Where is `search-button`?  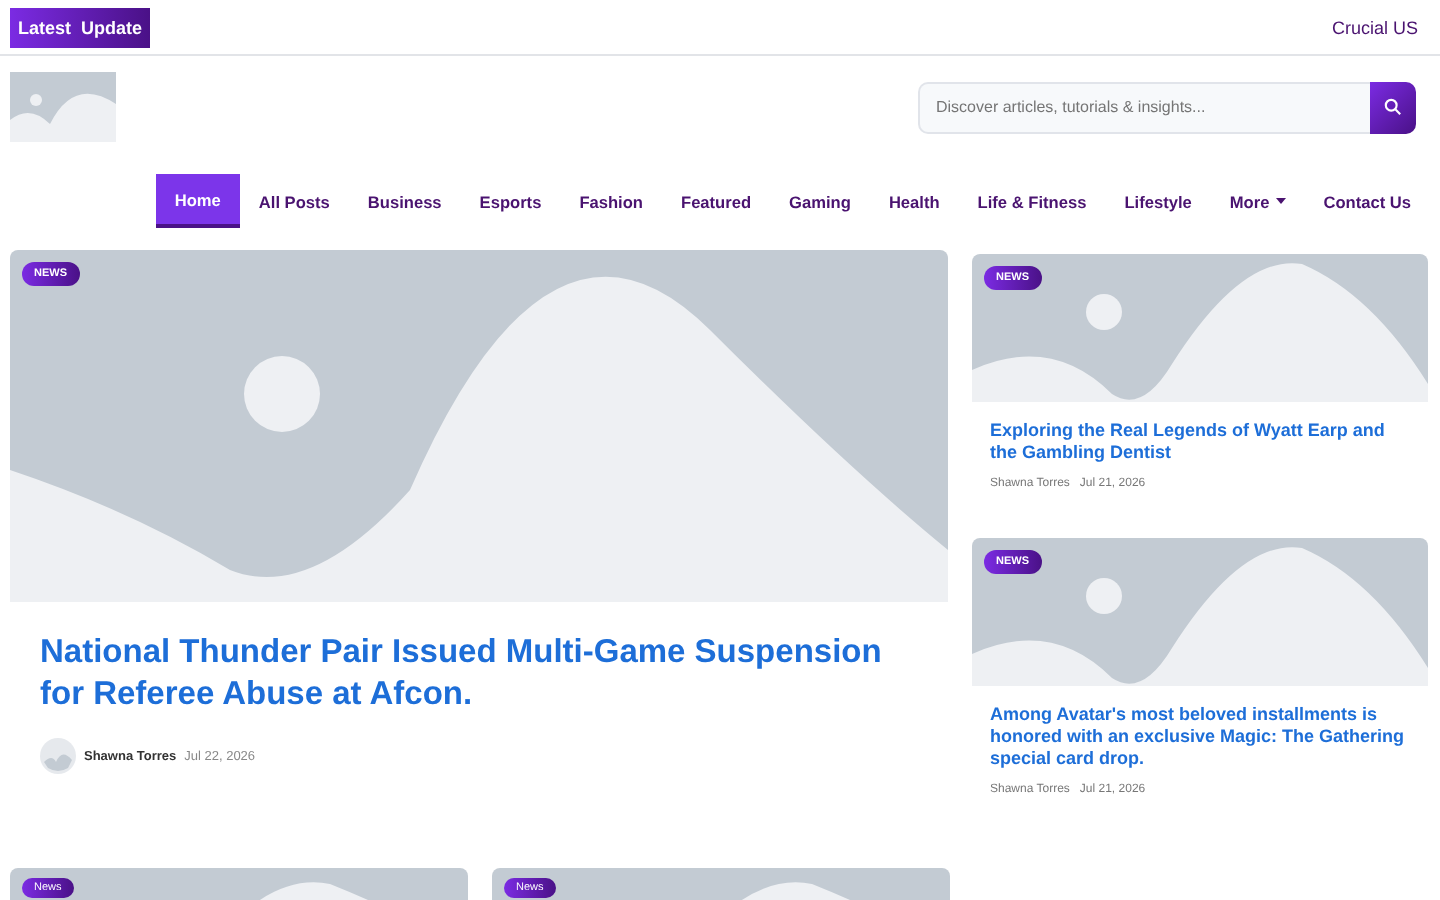
search-button is located at coordinates (1393, 107).